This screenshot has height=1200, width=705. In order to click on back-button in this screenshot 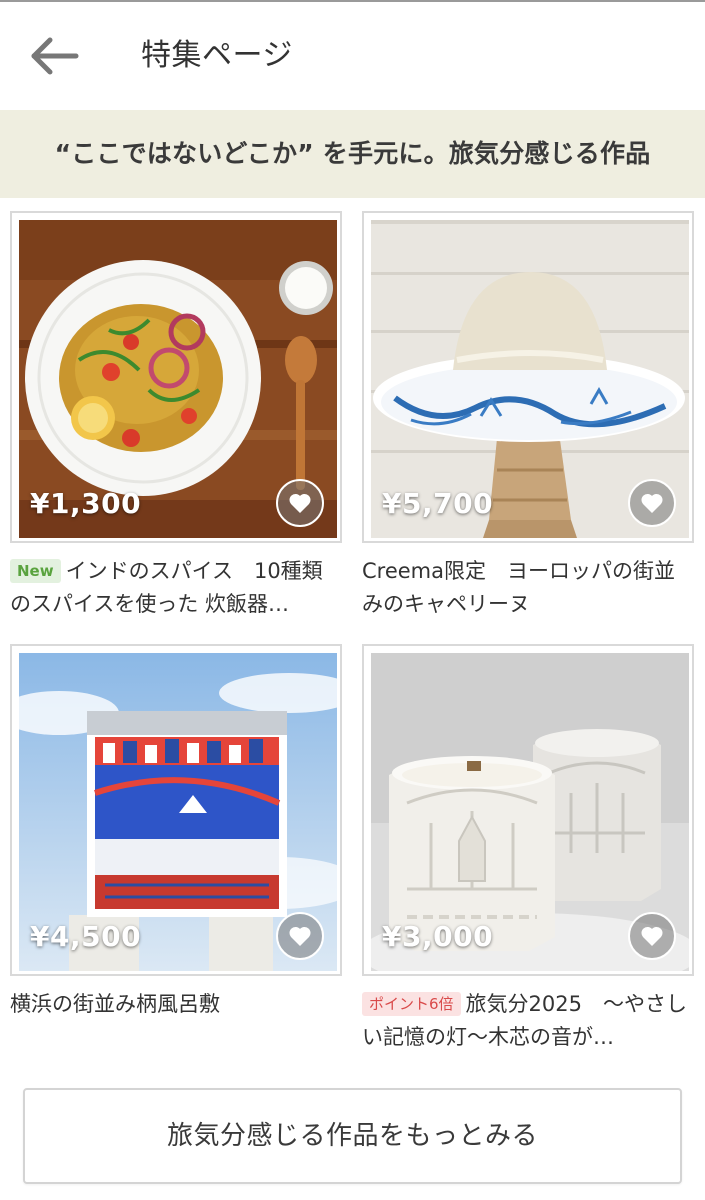, I will do `click(54, 56)`.